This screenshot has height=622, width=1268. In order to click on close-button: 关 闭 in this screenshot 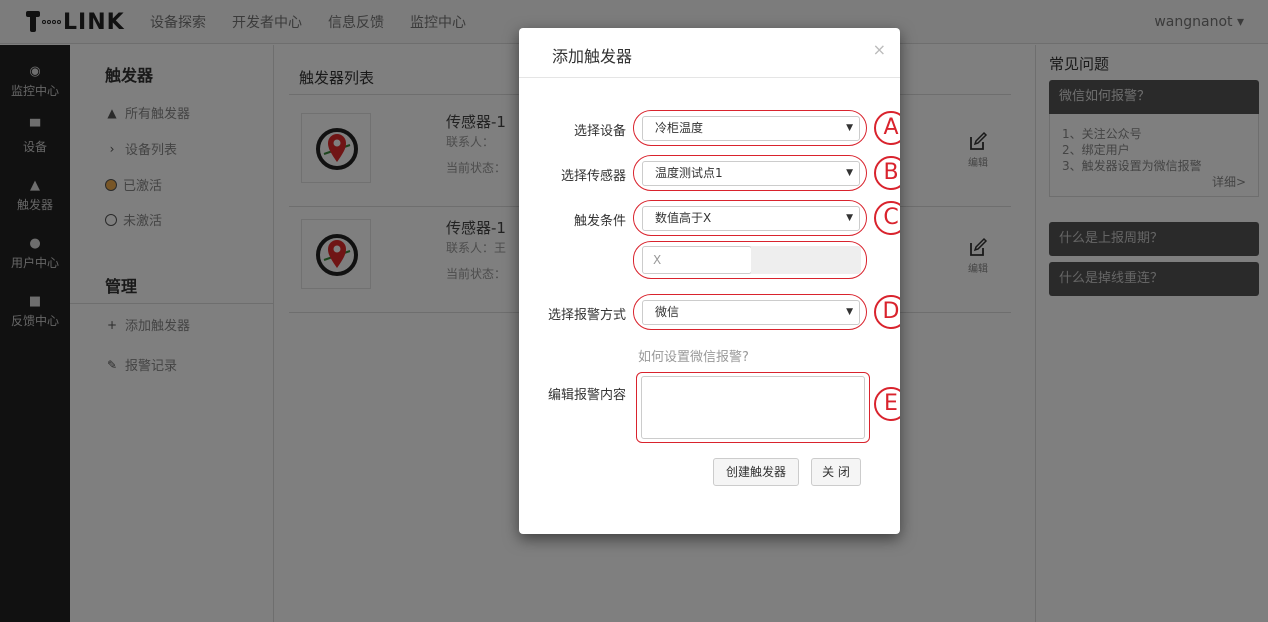, I will do `click(836, 472)`.